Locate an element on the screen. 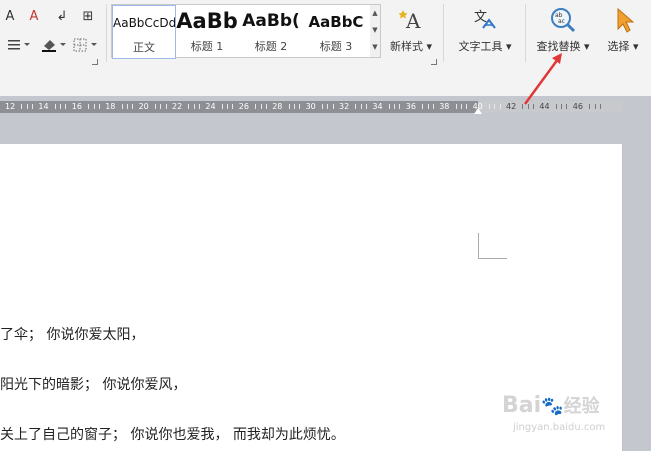  style-label: 标题 1 is located at coordinates (207, 46).